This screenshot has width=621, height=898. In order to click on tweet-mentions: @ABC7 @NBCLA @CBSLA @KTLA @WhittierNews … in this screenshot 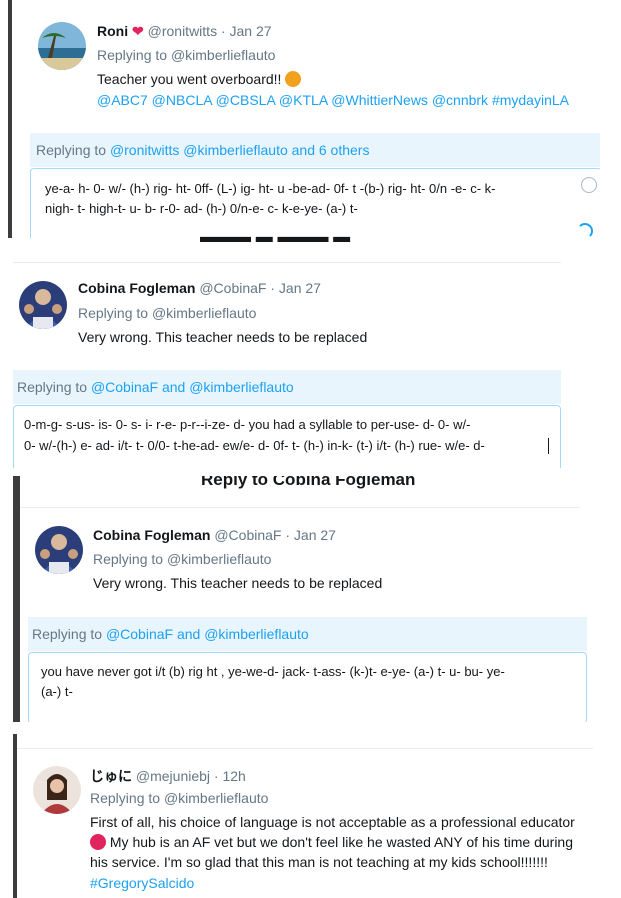, I will do `click(333, 100)`.